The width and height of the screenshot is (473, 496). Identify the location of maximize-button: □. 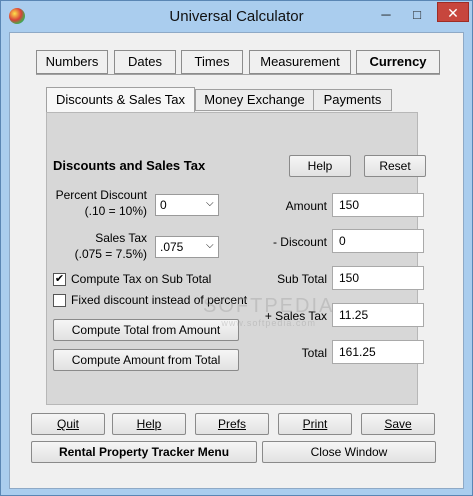
(417, 15).